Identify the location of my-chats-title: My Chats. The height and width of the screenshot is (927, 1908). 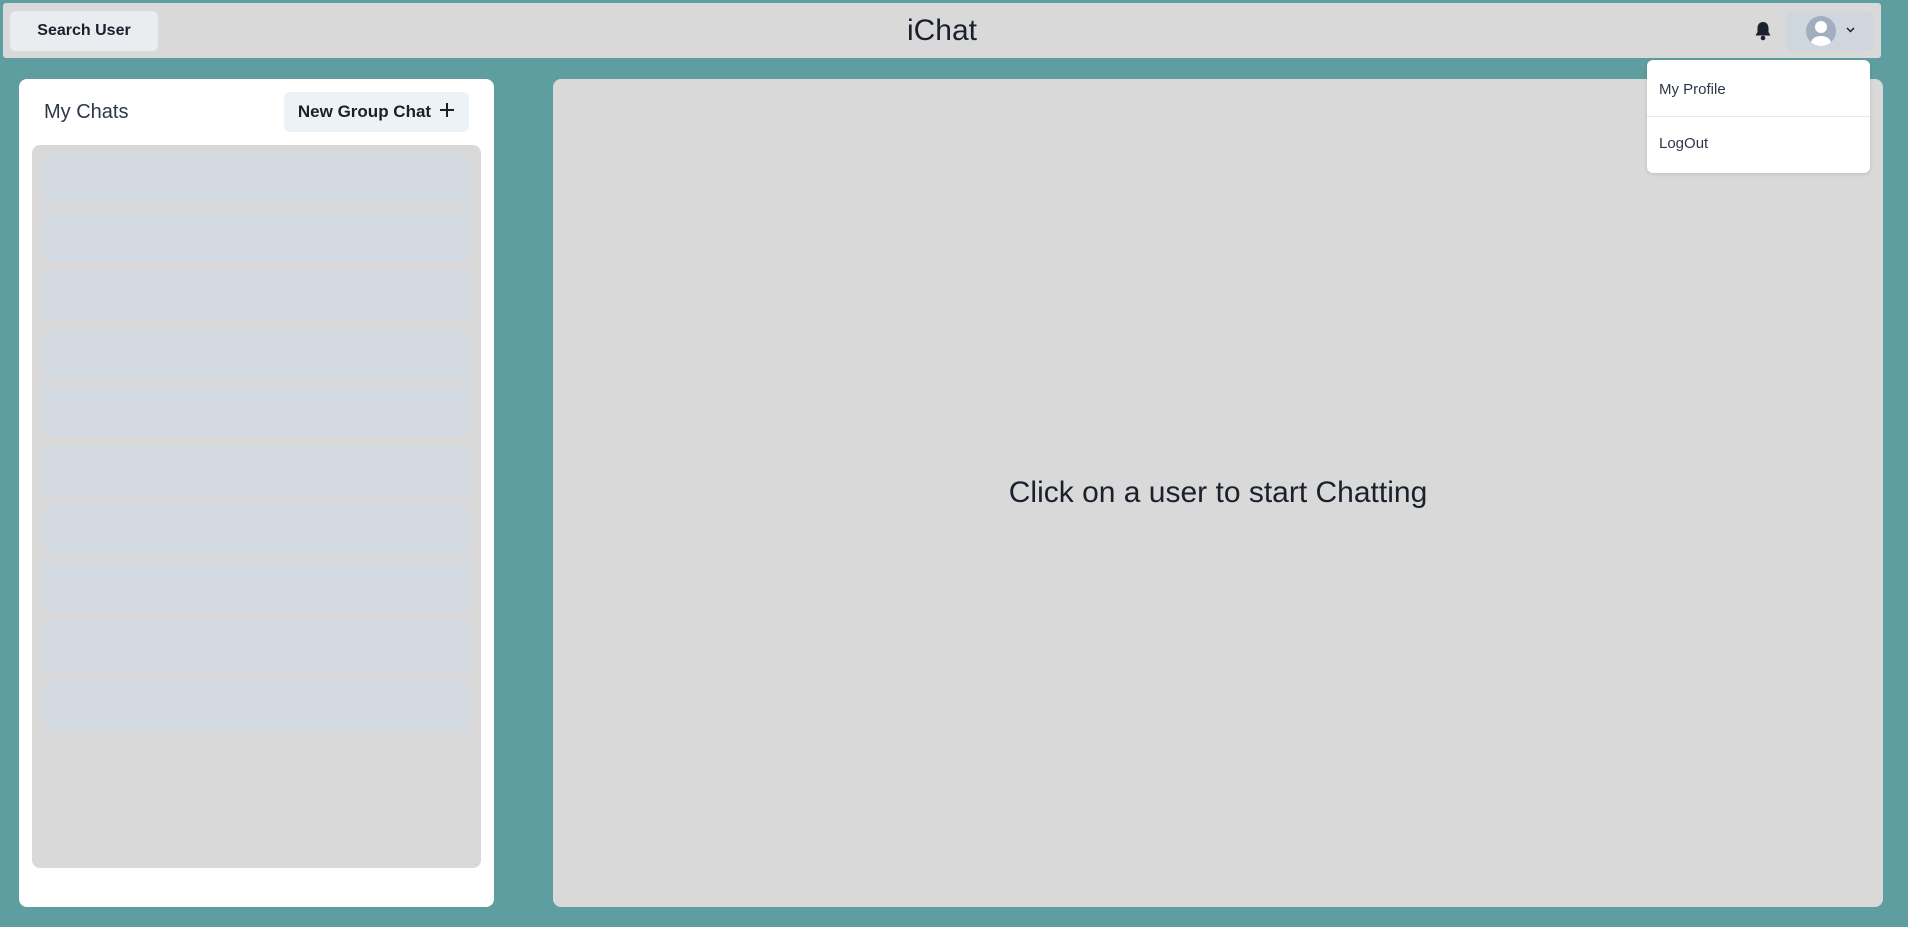
(86, 111).